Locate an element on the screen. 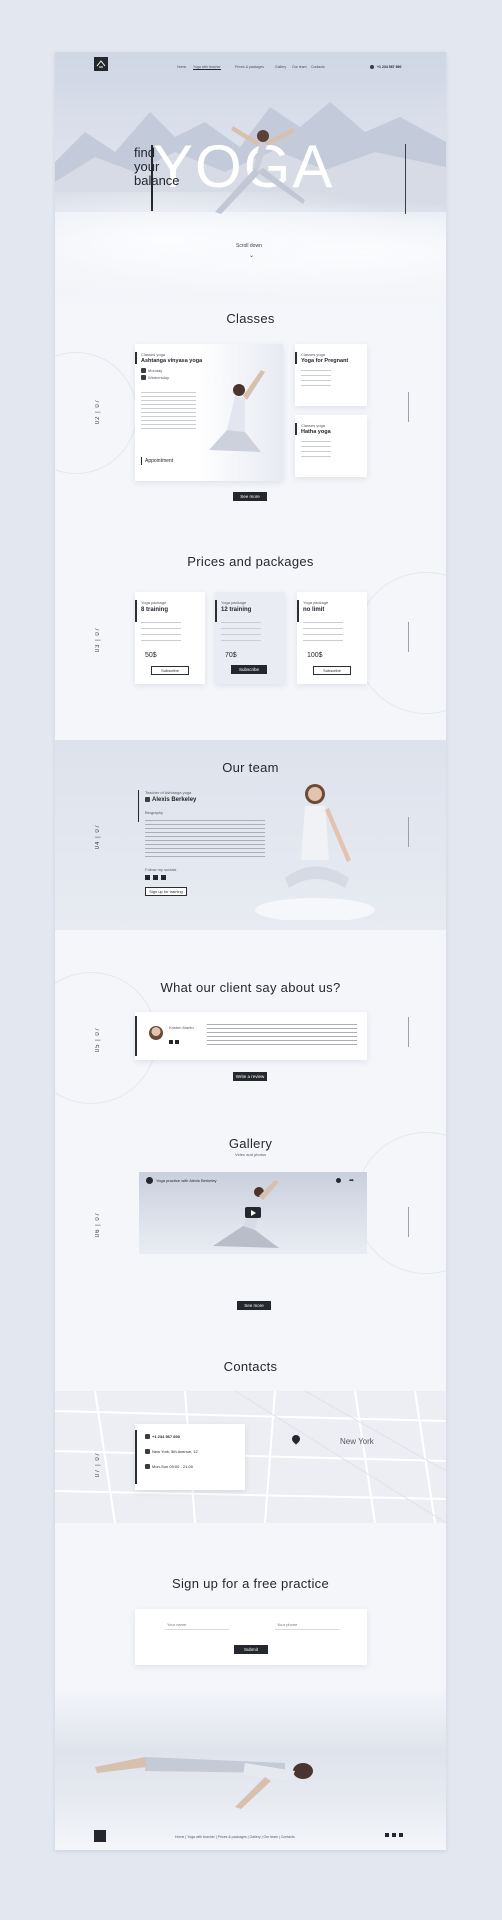  name-input is located at coordinates (197, 1624).